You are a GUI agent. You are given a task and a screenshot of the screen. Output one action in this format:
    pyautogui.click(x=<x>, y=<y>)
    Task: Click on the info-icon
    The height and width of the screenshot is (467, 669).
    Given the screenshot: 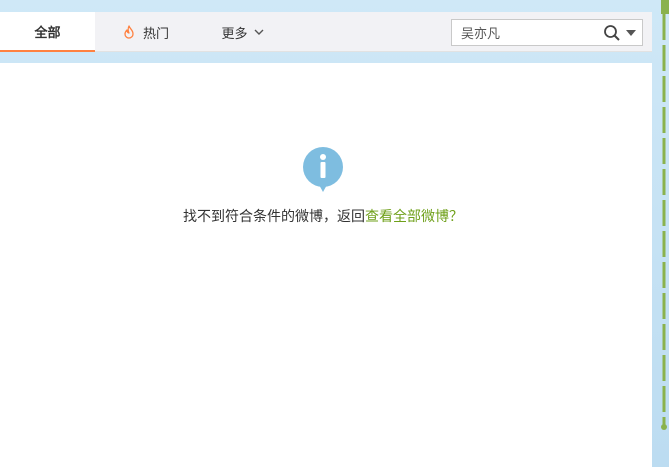 What is the action you would take?
    pyautogui.click(x=323, y=169)
    